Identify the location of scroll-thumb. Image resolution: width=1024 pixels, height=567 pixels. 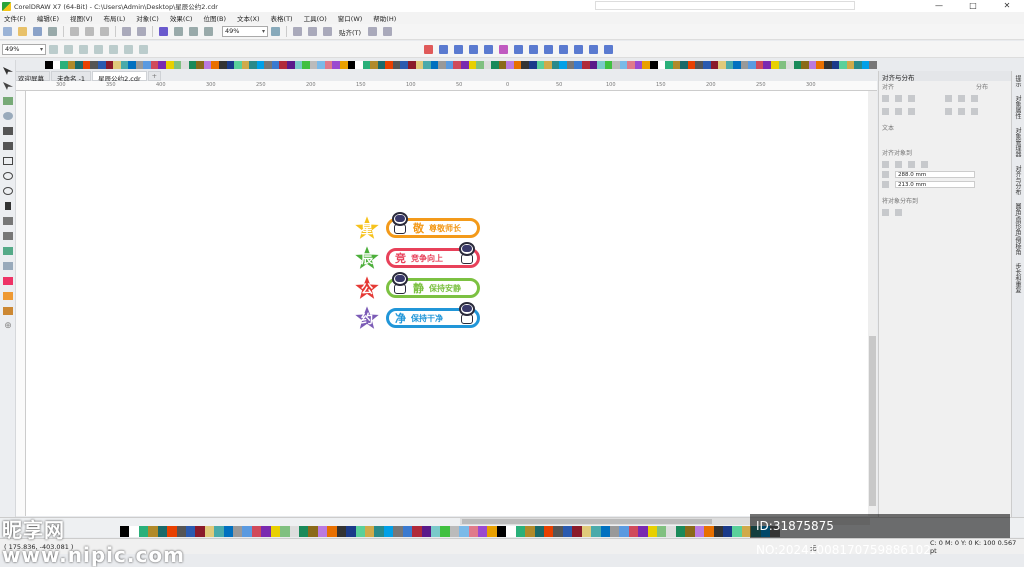
(587, 521).